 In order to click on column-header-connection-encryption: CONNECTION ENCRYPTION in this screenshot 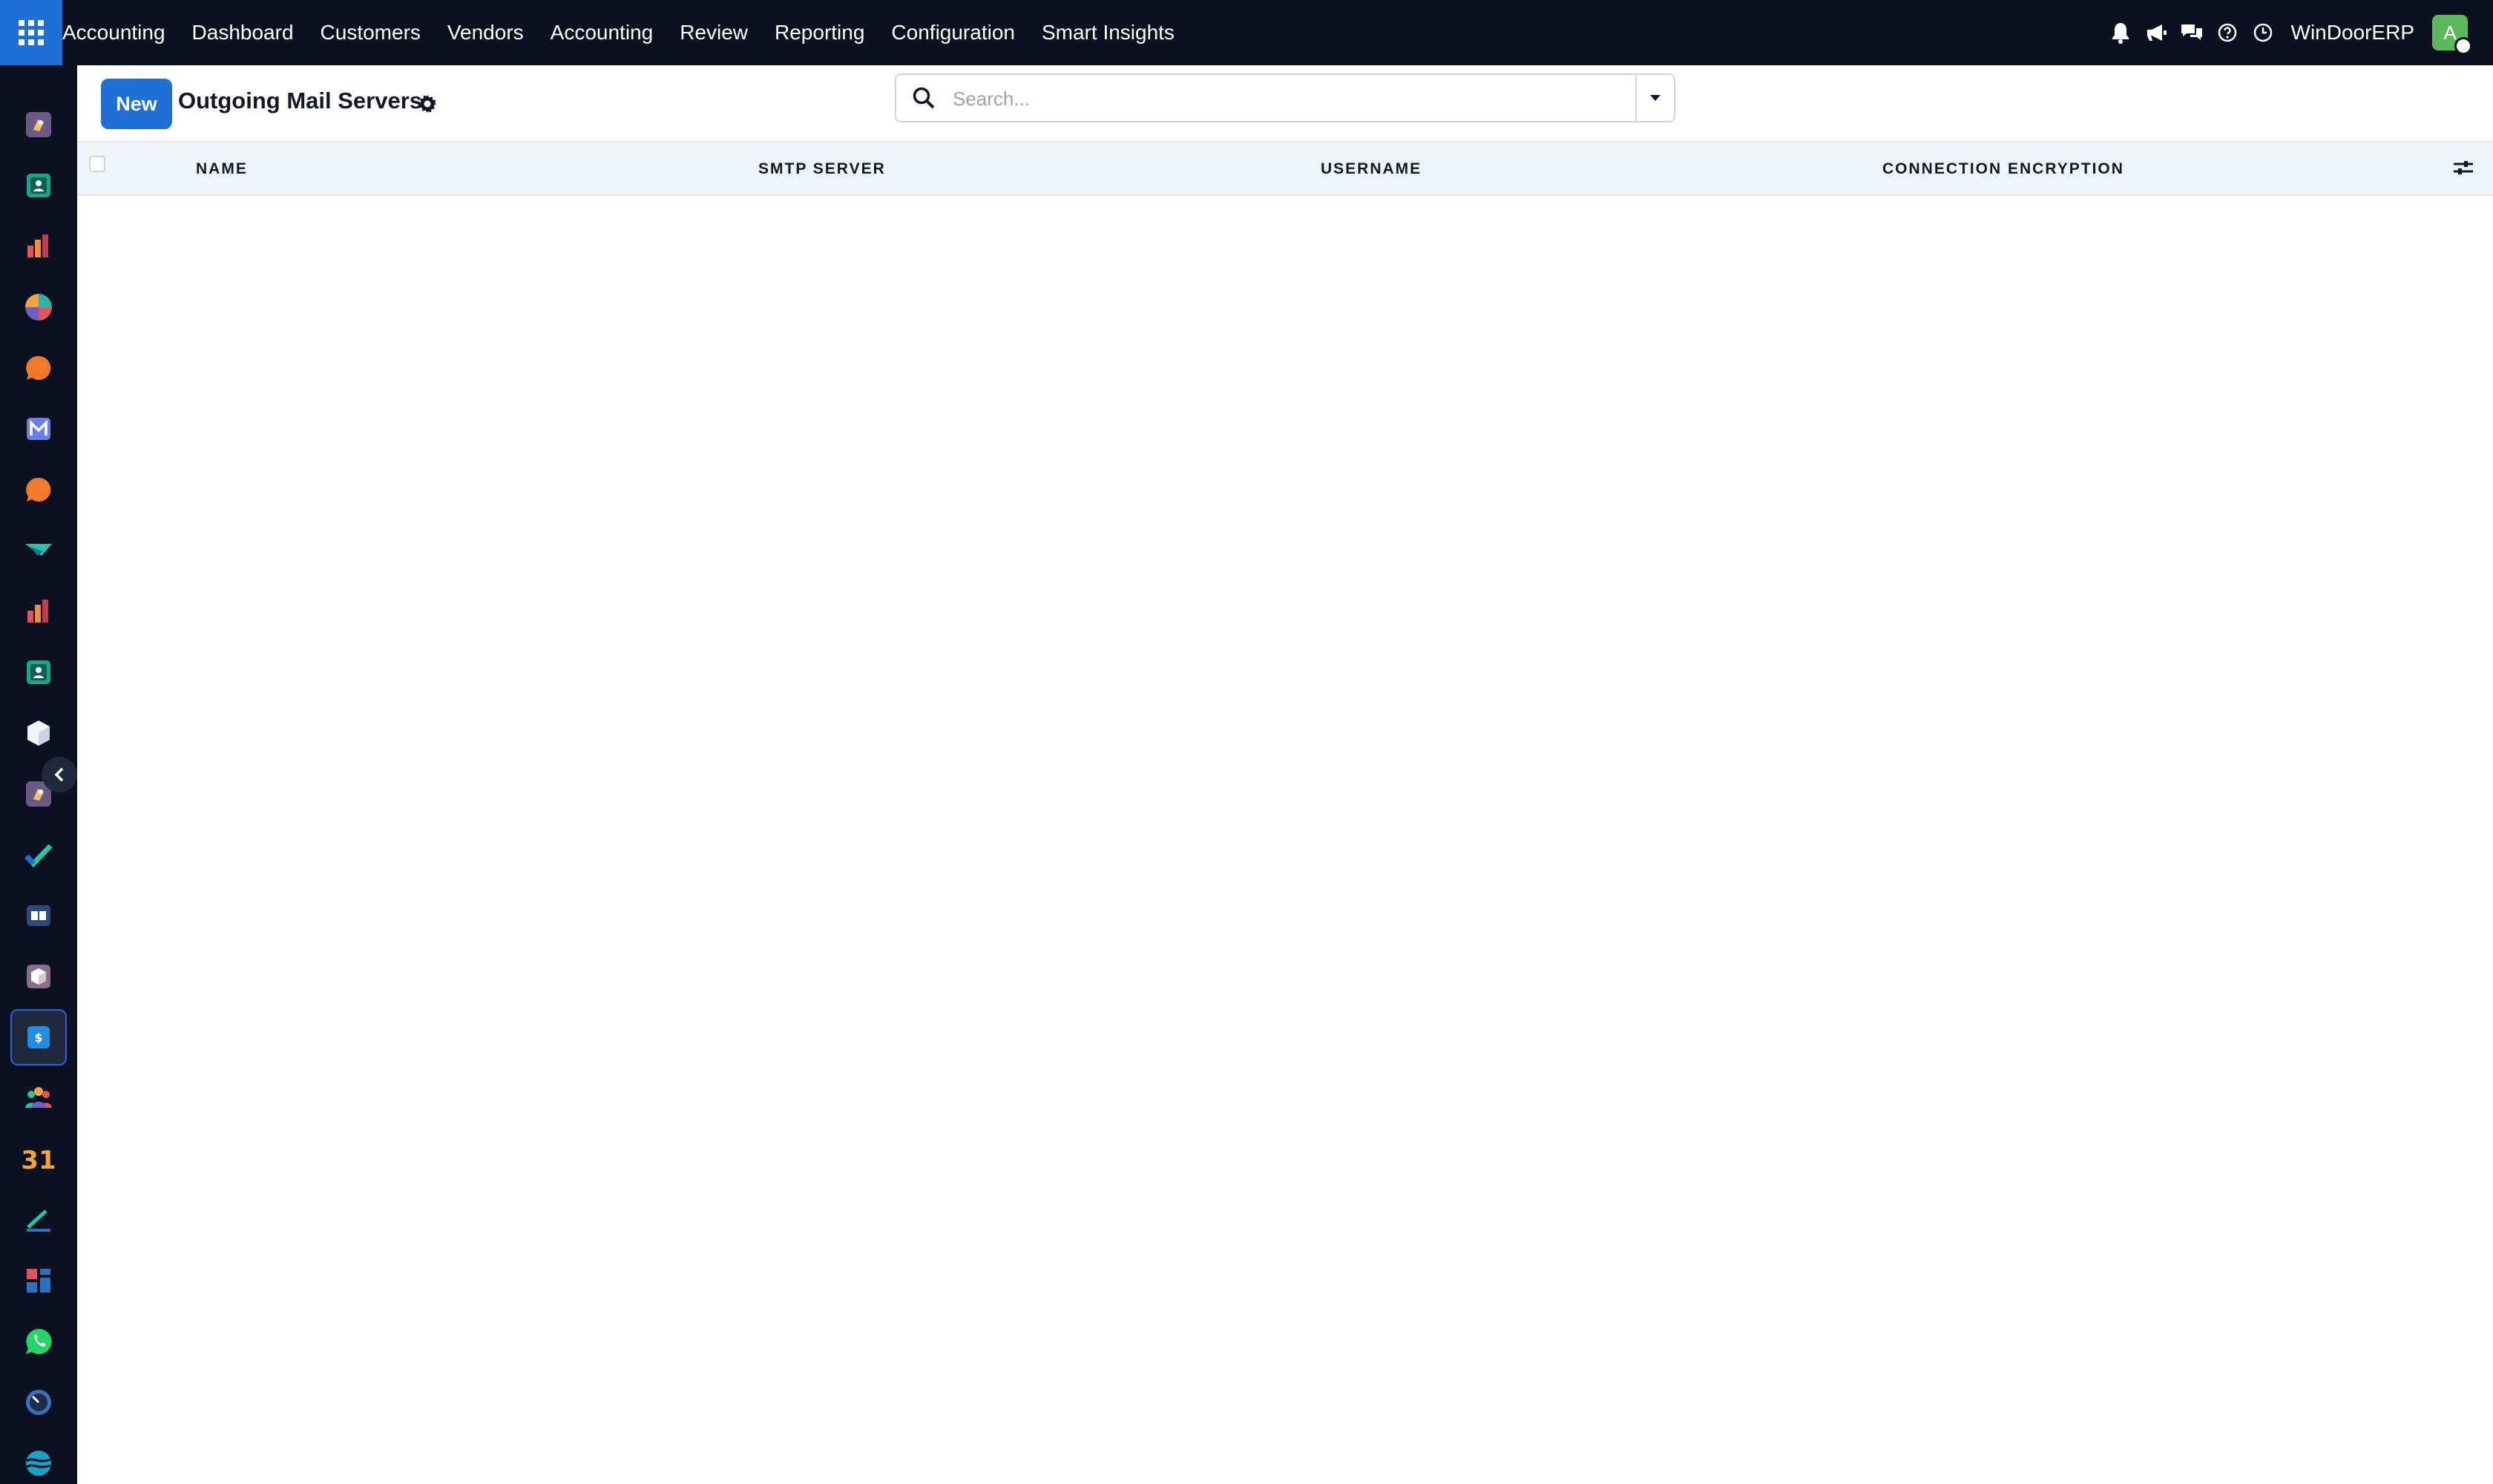, I will do `click(2003, 169)`.